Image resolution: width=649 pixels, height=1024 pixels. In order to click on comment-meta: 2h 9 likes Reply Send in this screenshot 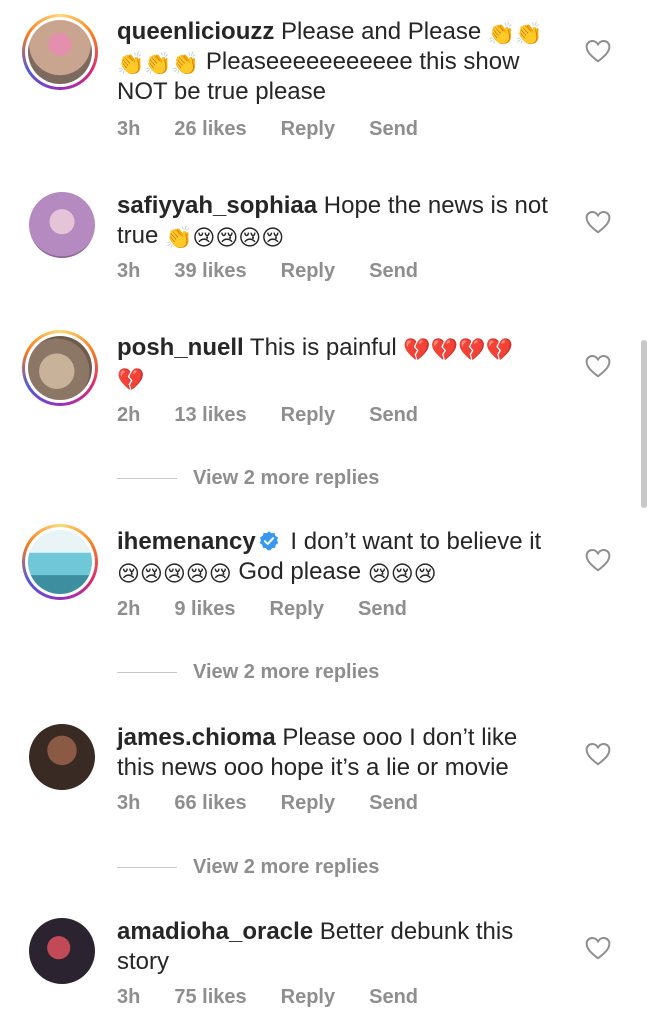, I will do `click(279, 609)`.